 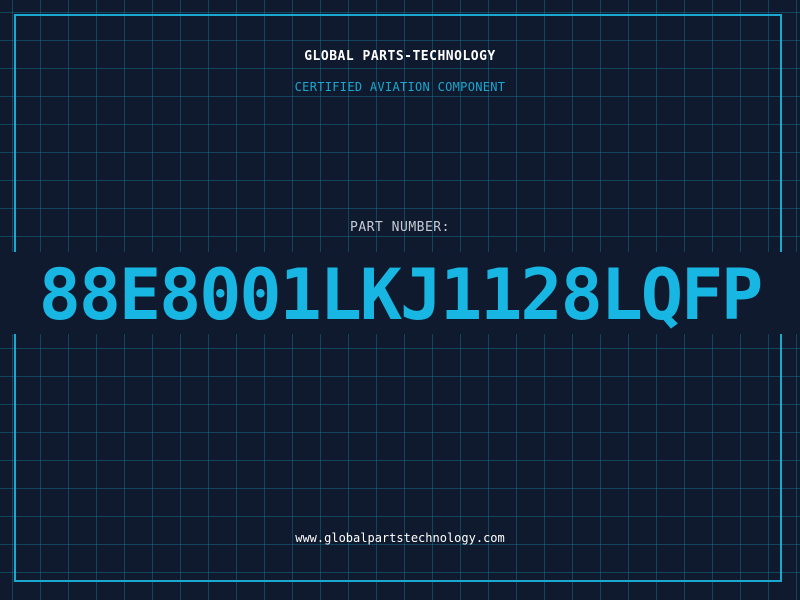 What do you see at coordinates (400, 538) in the screenshot?
I see `website-url: www.globalpartstechnology.com` at bounding box center [400, 538].